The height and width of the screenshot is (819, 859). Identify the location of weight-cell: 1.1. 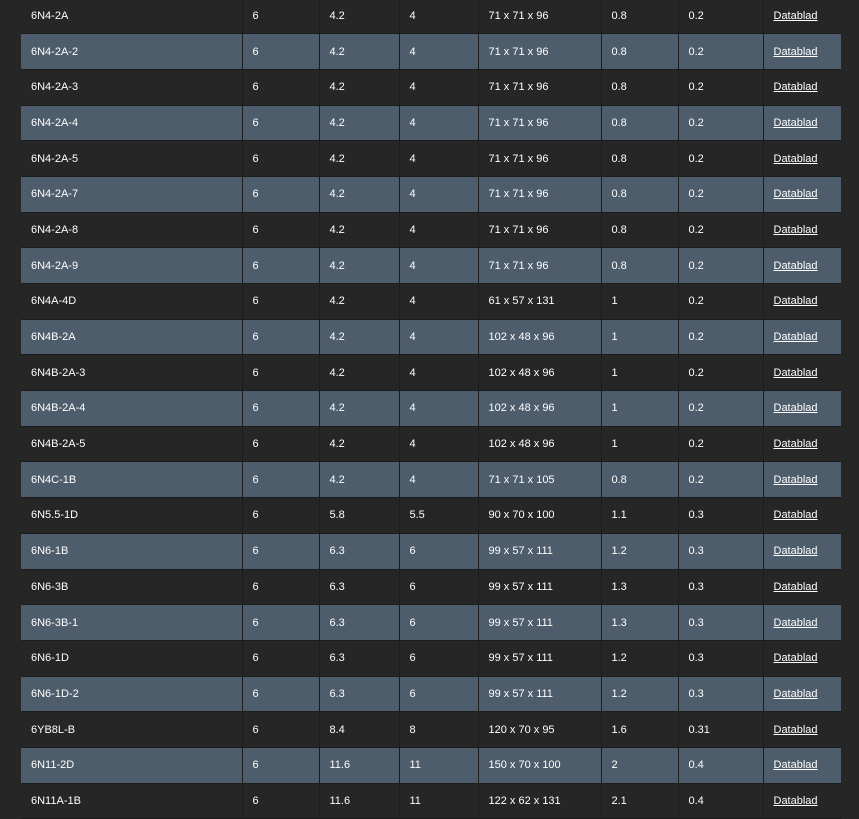
(640, 515).